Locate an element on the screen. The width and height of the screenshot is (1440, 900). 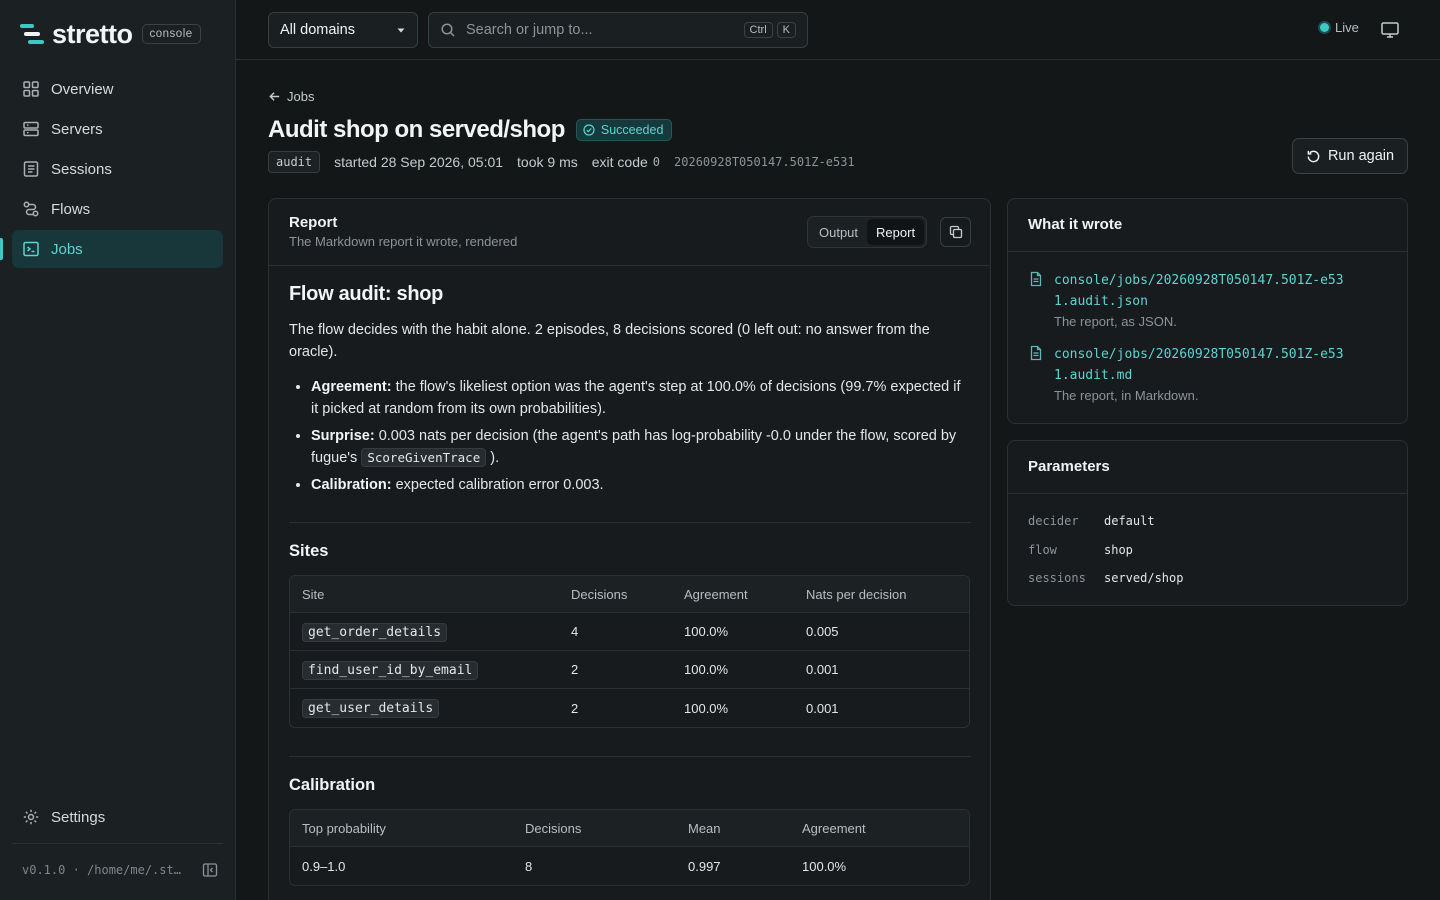
decisions-cell: 8 is located at coordinates (529, 866).